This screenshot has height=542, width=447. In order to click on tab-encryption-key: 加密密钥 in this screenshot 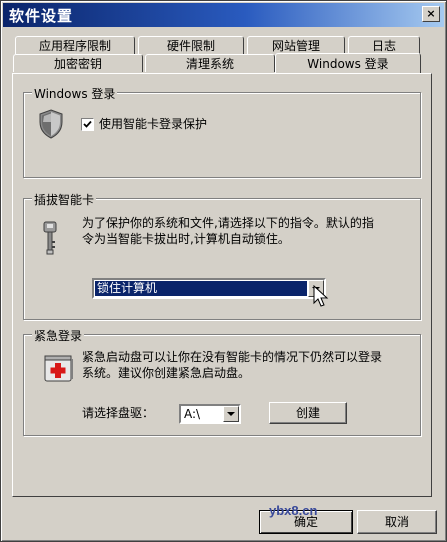, I will do `click(78, 63)`.